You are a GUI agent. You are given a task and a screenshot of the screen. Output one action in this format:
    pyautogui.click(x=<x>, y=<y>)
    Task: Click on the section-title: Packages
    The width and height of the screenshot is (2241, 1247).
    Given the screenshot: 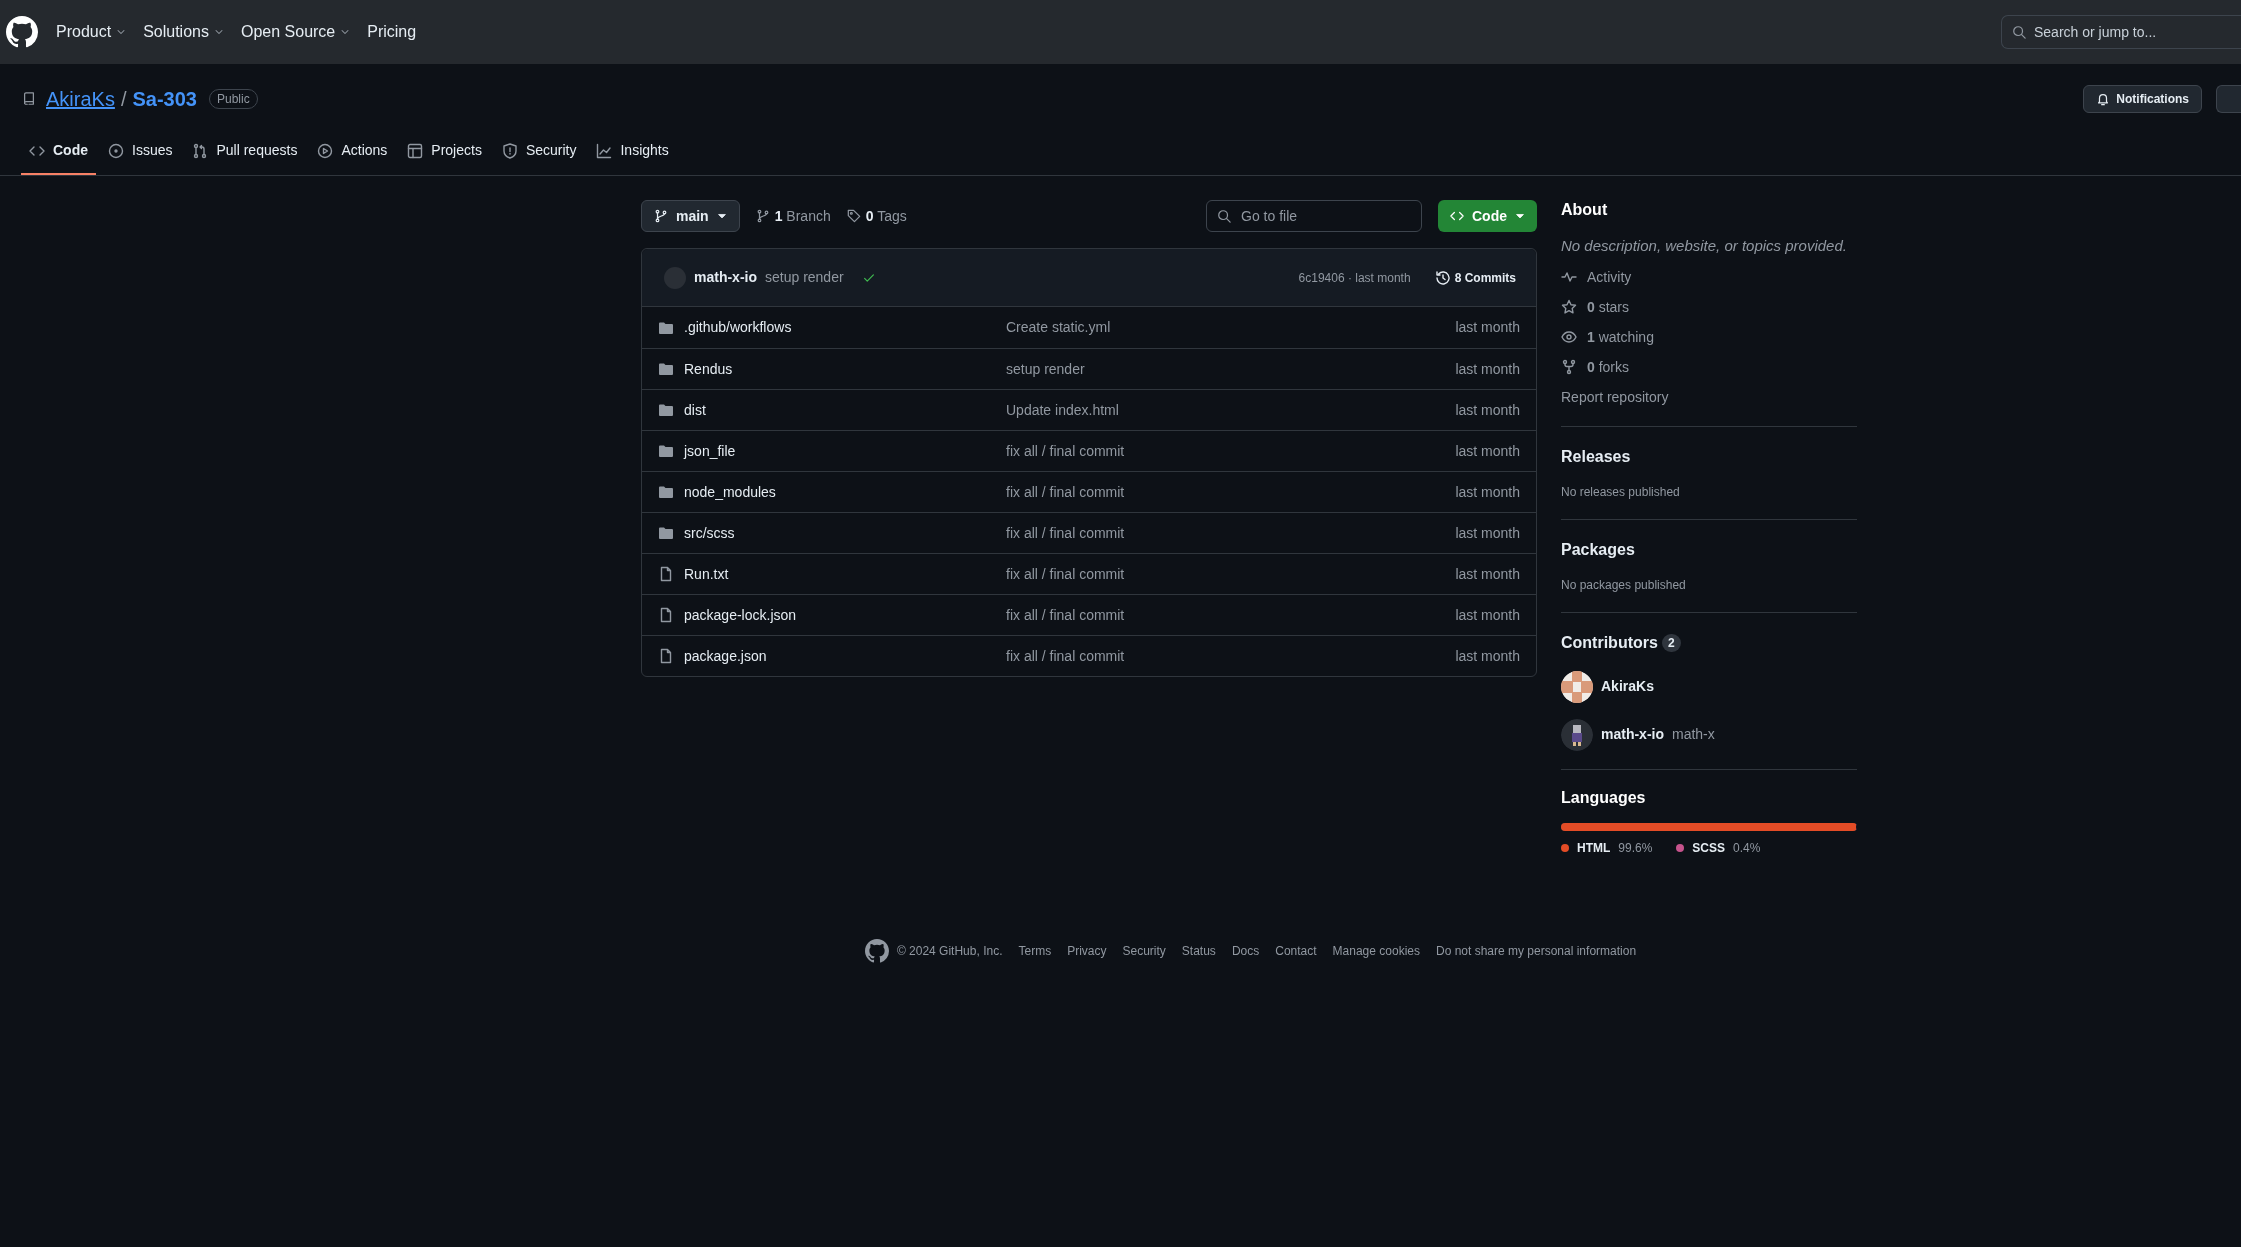 What is the action you would take?
    pyautogui.click(x=1598, y=549)
    